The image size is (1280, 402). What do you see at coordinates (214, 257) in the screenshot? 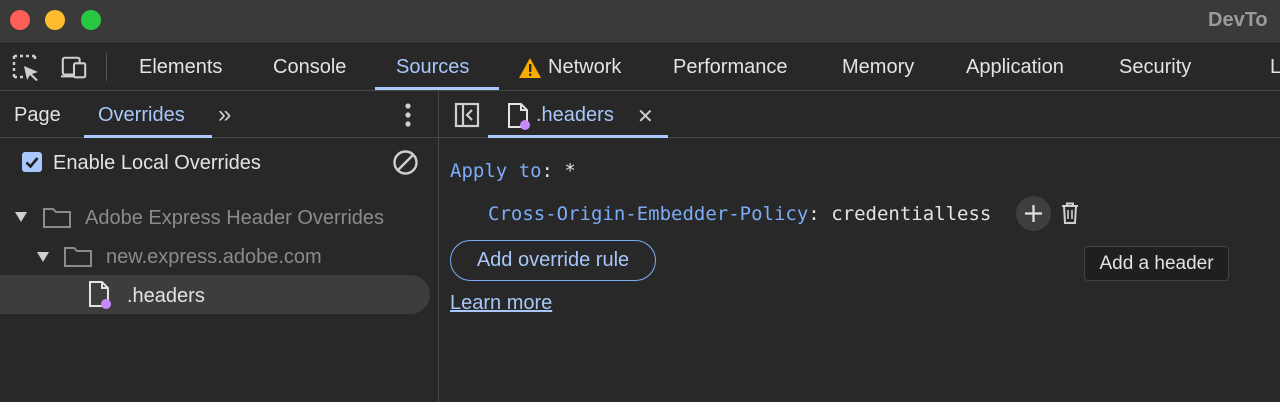
I see `tree-item-domain: new.express.adobe.com` at bounding box center [214, 257].